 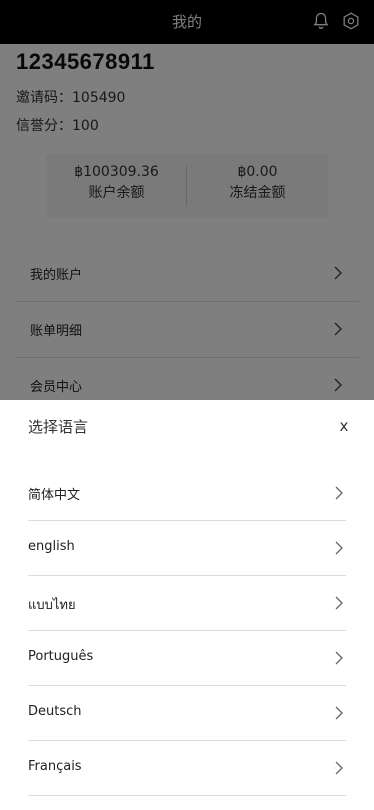 What do you see at coordinates (51, 546) in the screenshot?
I see `language-option-label: english` at bounding box center [51, 546].